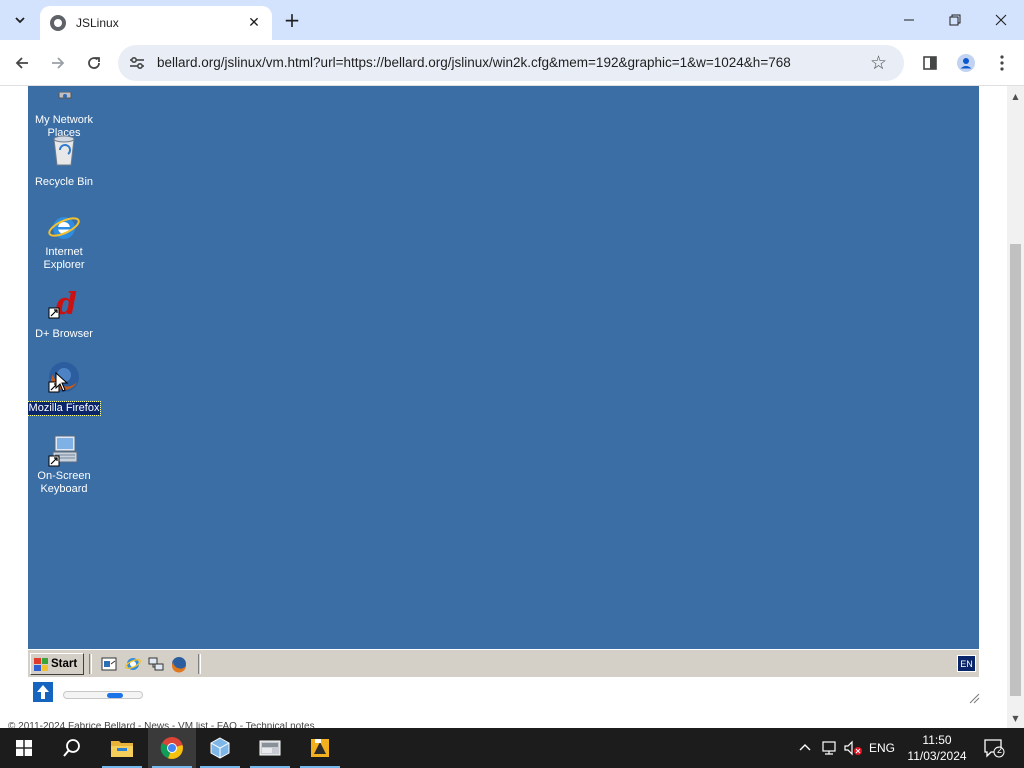  What do you see at coordinates (937, 748) in the screenshot?
I see `system-clock: 11:50 11/03/2024` at bounding box center [937, 748].